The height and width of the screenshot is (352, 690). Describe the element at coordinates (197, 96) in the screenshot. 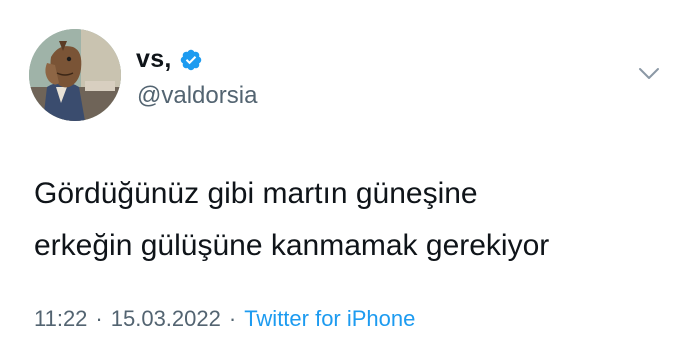

I see `author-handle: @valdorsia` at that location.